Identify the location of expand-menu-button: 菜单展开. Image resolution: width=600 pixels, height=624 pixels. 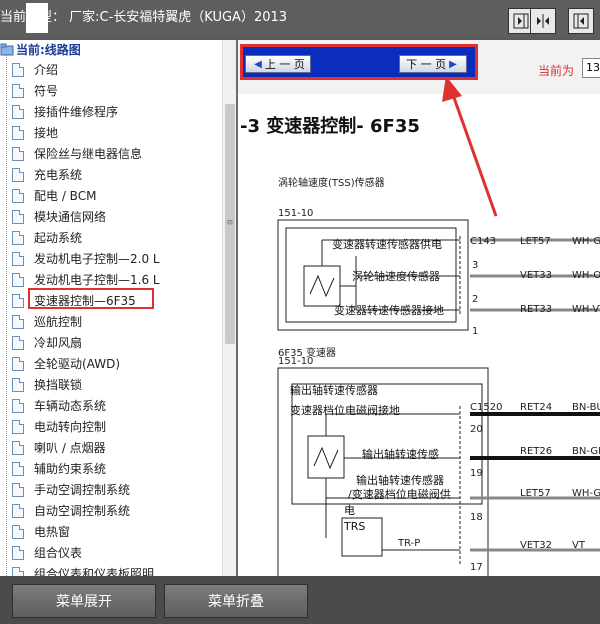
(84, 601).